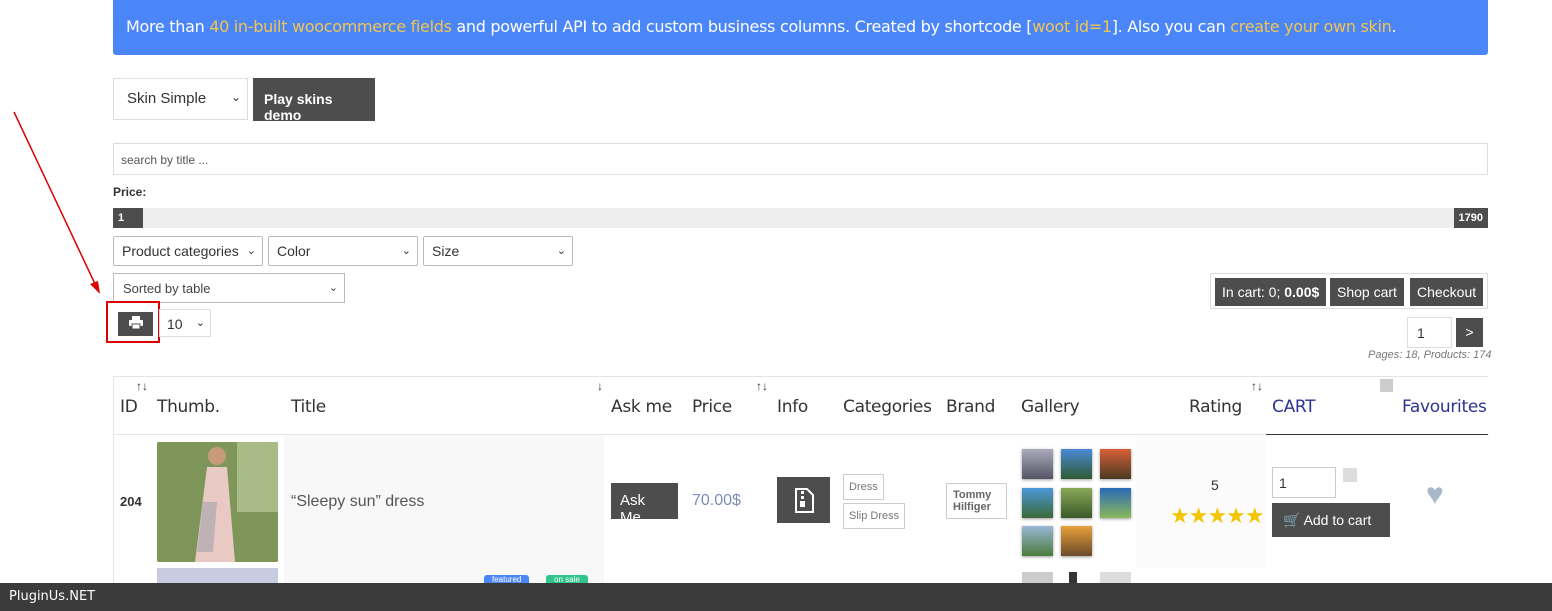 The height and width of the screenshot is (611, 1552). What do you see at coordinates (185, 323) in the screenshot?
I see `per-page-select: 10 ⌄` at bounding box center [185, 323].